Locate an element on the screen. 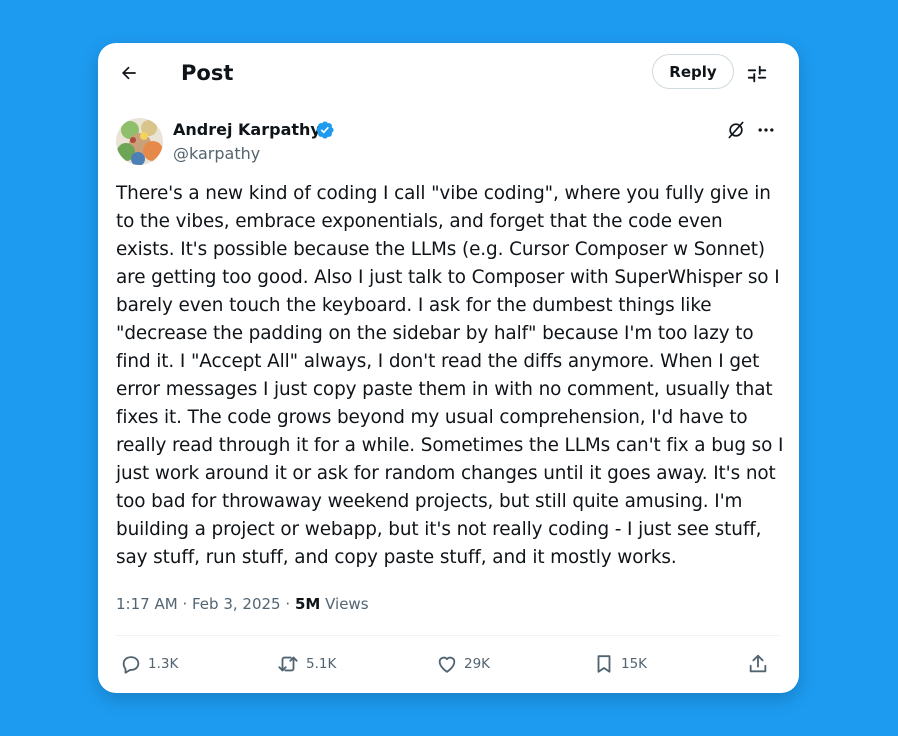 The image size is (898, 736). grok-icon is located at coordinates (736, 130).